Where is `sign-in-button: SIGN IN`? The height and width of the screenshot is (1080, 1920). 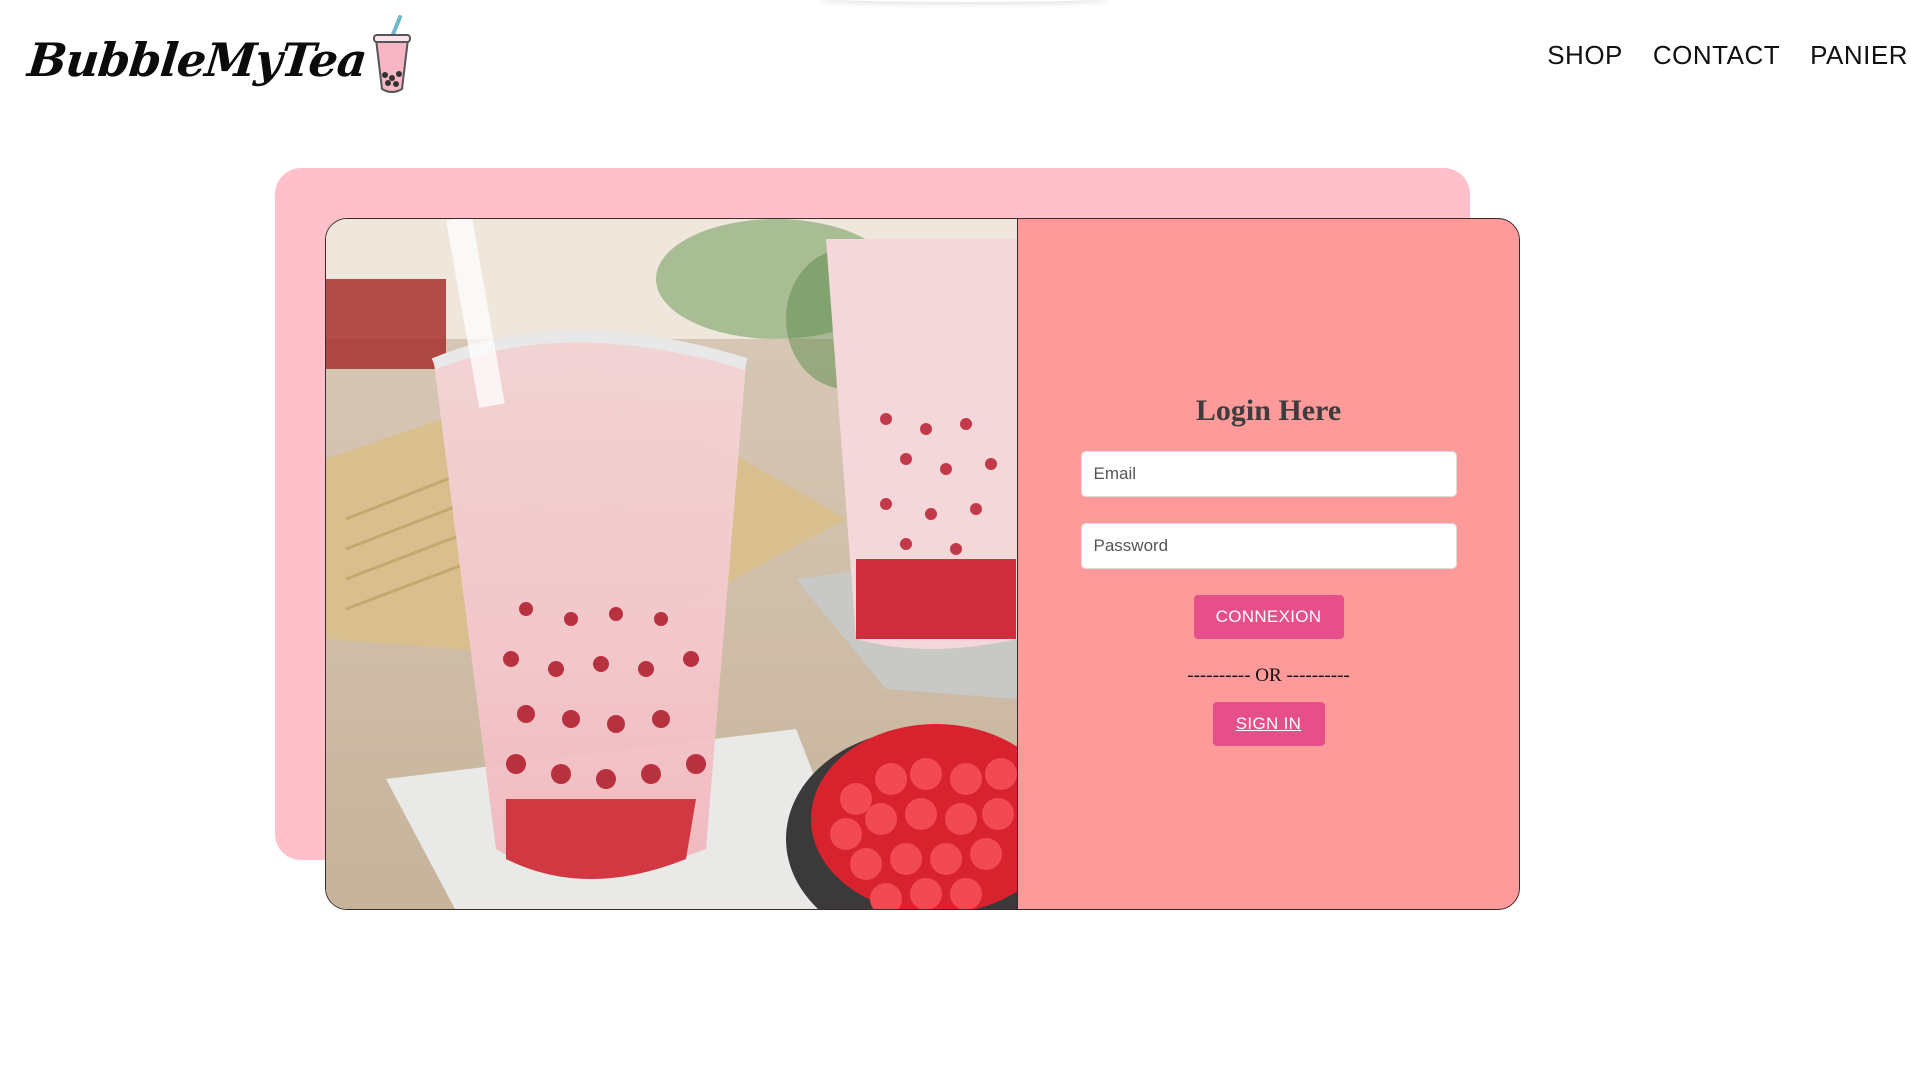 sign-in-button: SIGN IN is located at coordinates (1268, 724).